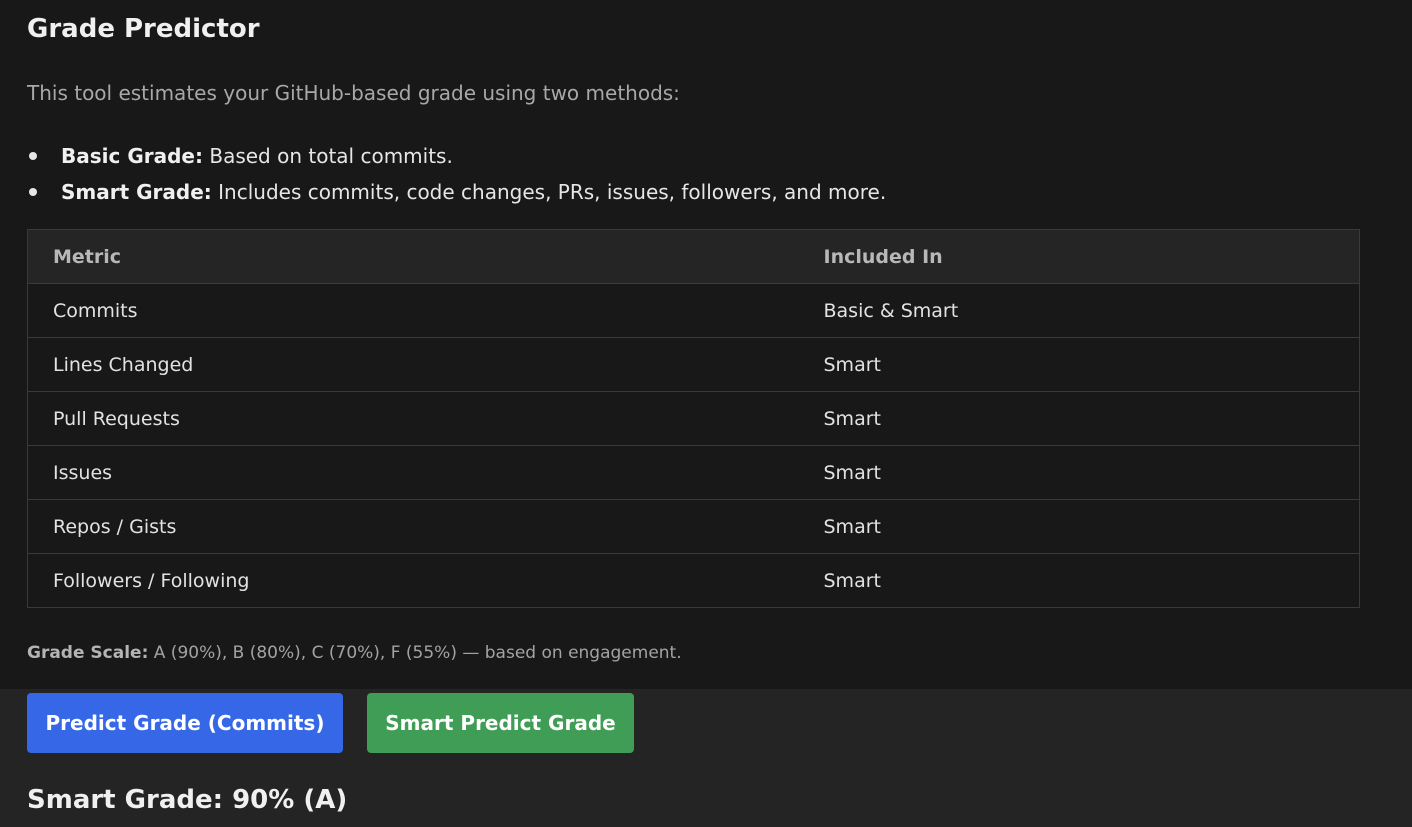  I want to click on method-label: Basic Grade:, so click(132, 156).